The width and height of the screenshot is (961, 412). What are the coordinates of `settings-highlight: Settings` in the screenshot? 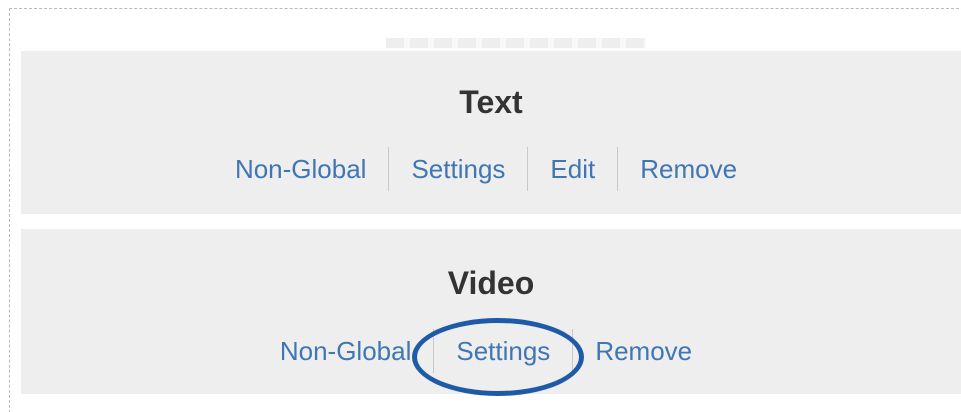 It's located at (498, 356).